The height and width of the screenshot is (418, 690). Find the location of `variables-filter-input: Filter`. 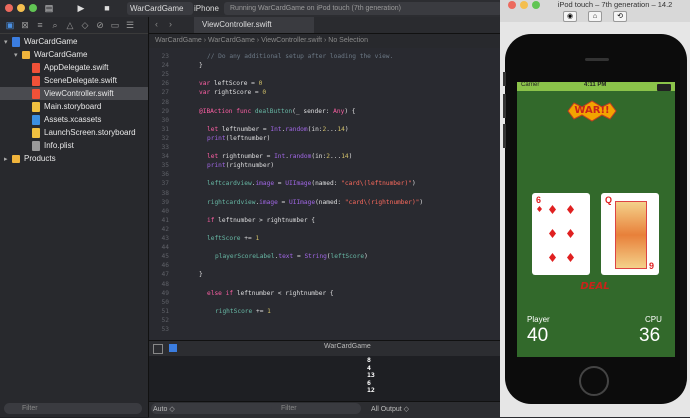

variables-filter-input: Filter is located at coordinates (316, 408).